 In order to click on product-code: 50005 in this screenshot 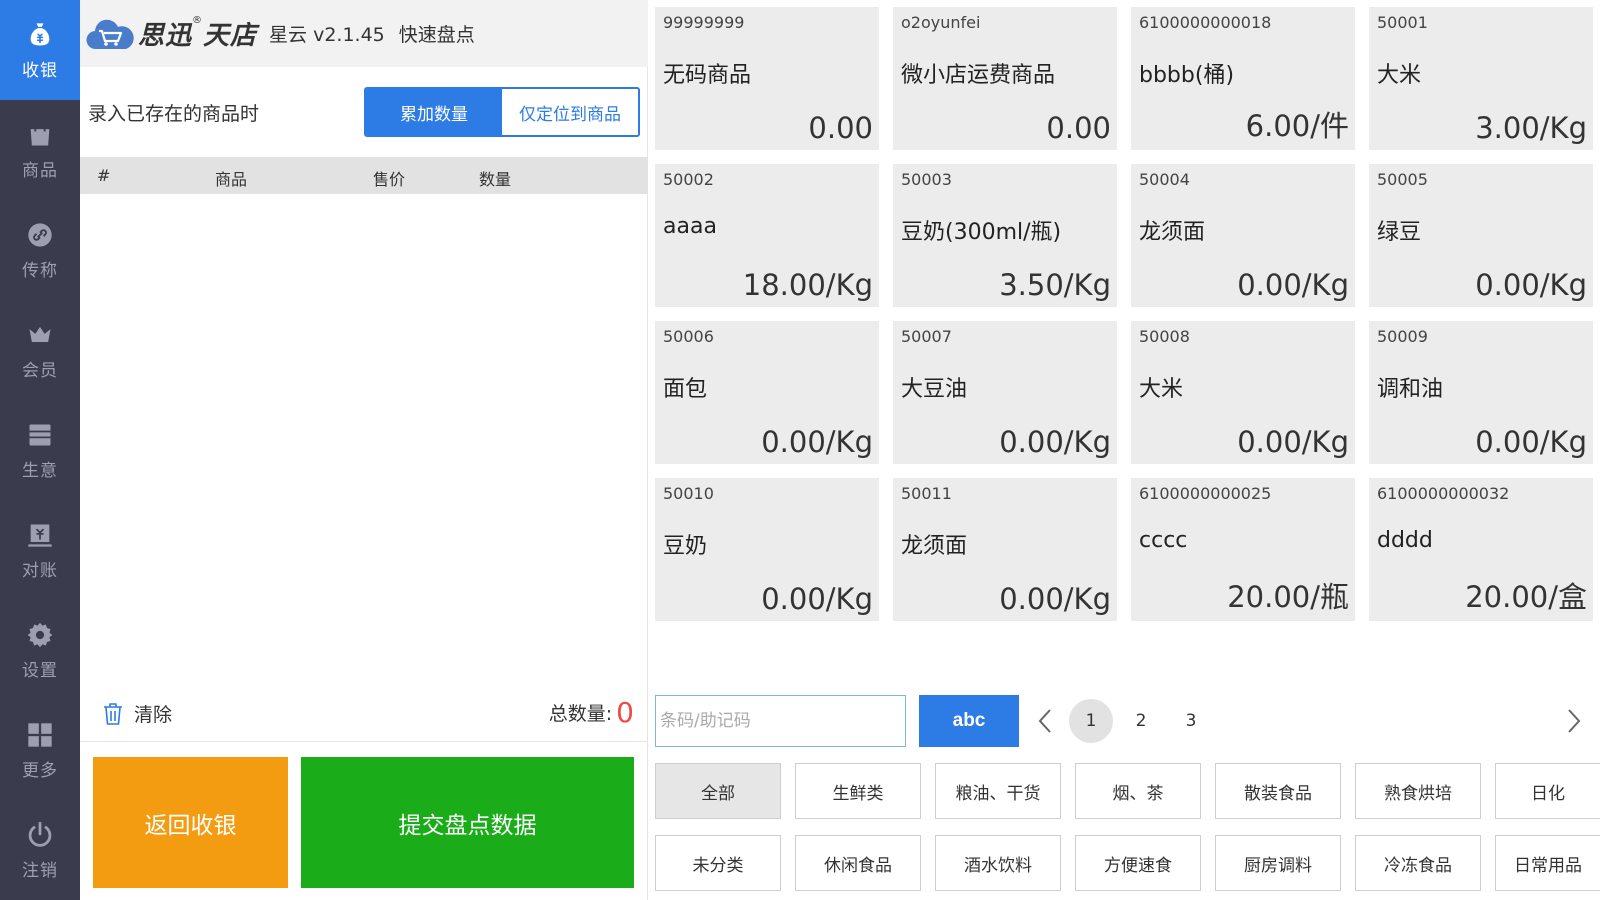, I will do `click(1402, 179)`.